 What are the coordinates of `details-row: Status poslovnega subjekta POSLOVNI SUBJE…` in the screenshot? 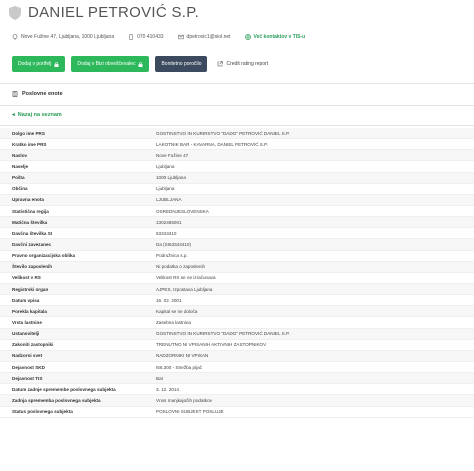 It's located at (237, 412).